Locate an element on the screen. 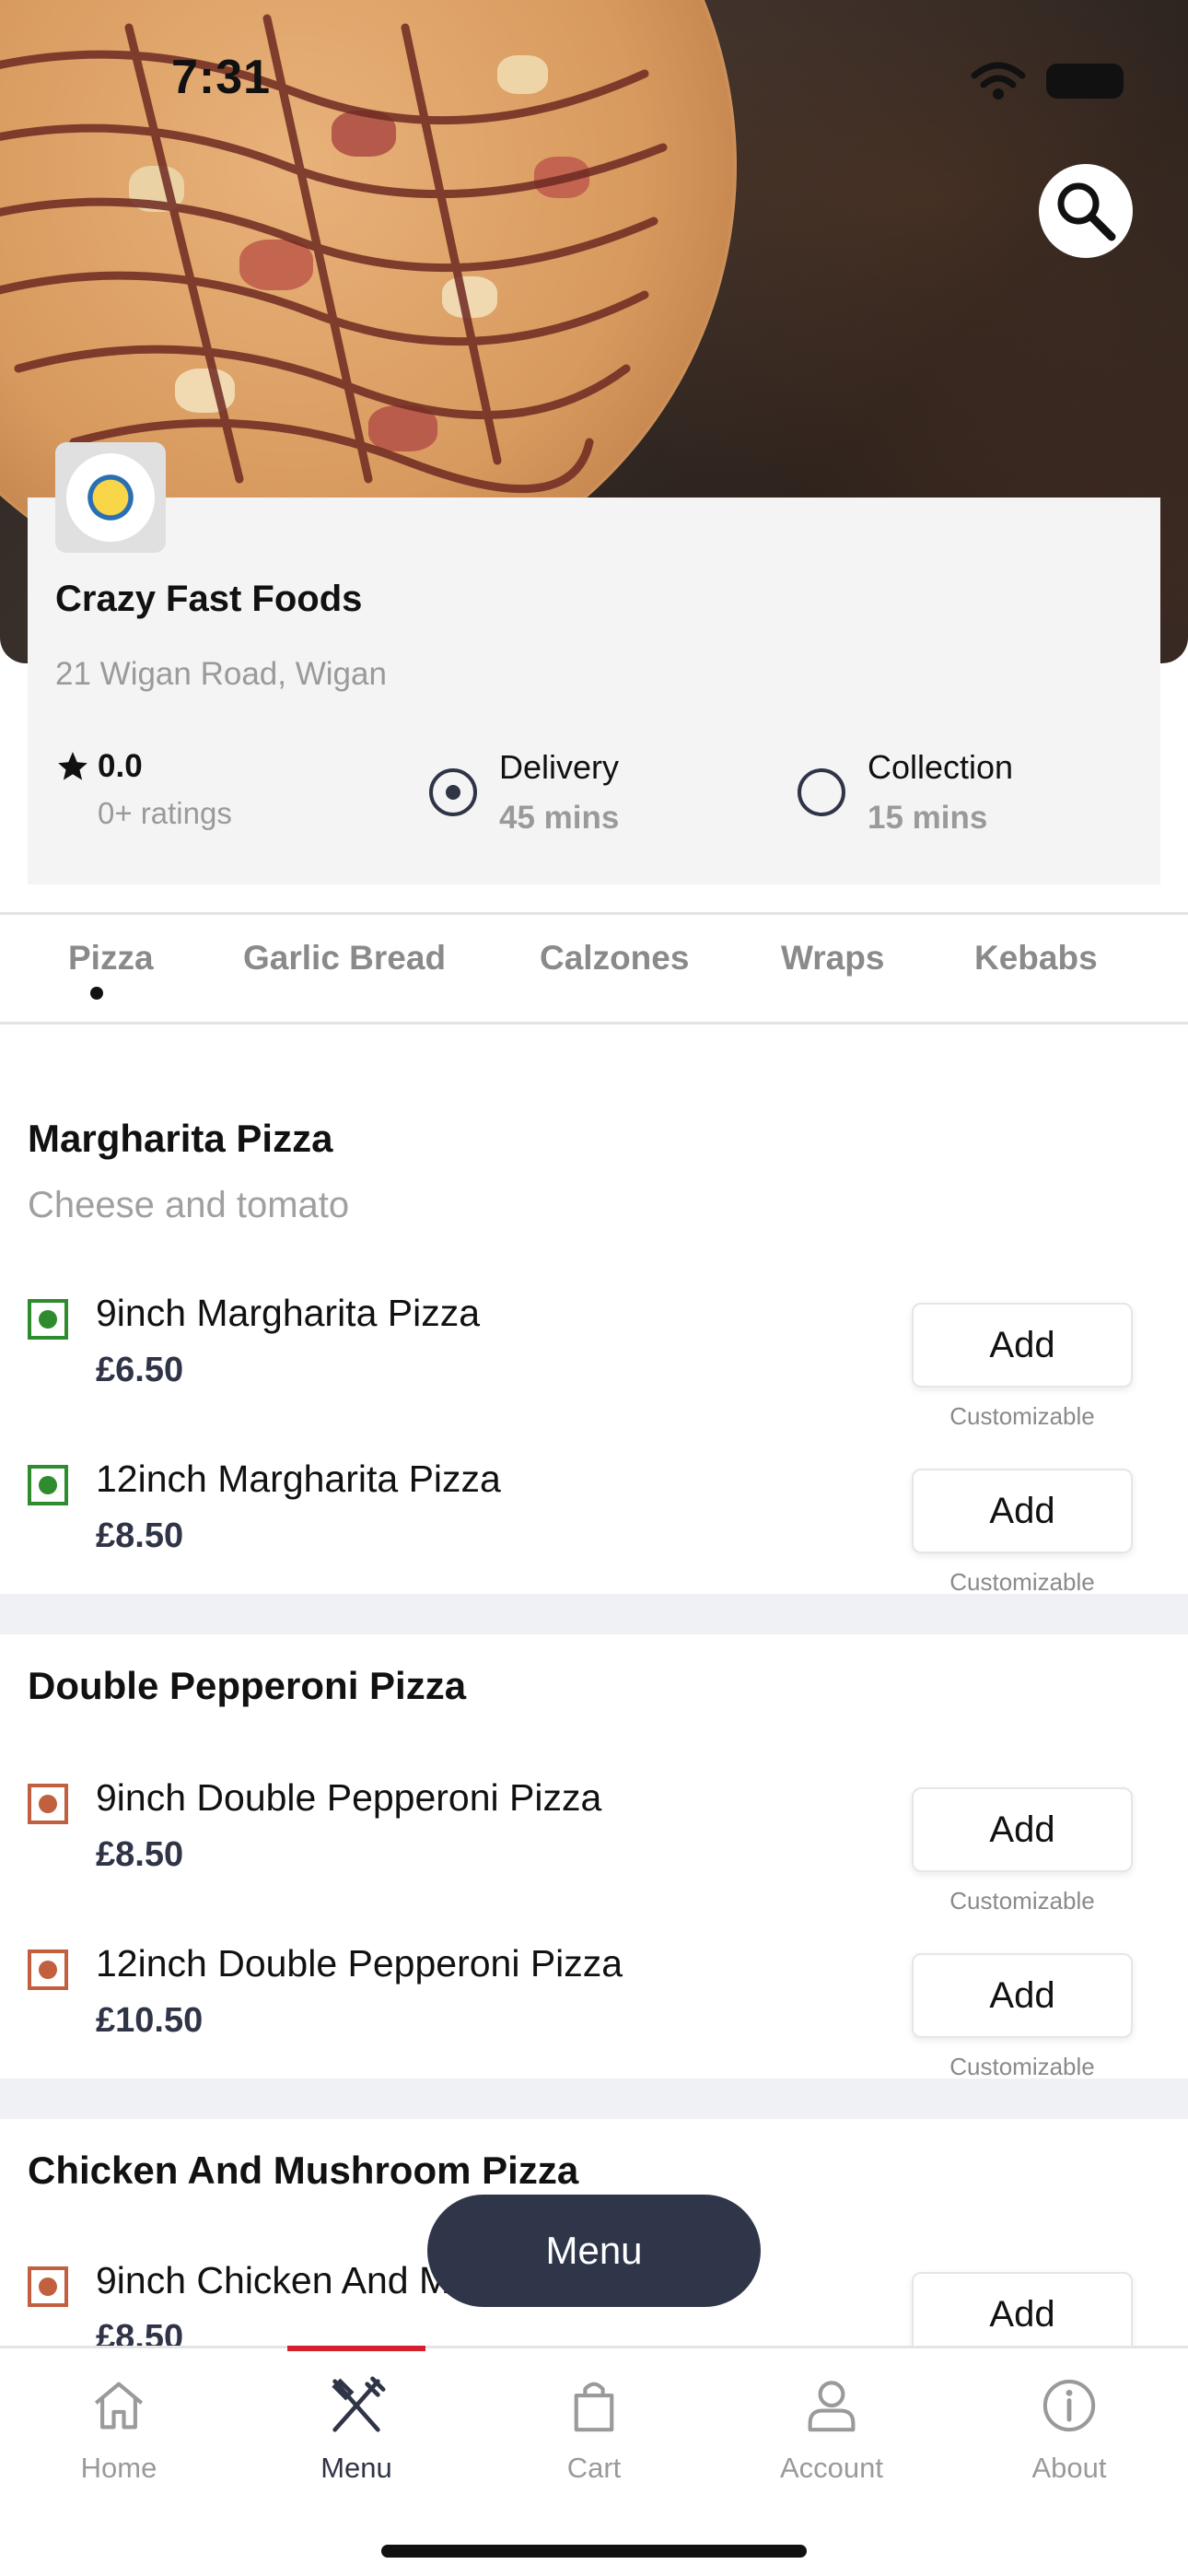 Image resolution: width=1188 pixels, height=2576 pixels. delivery-radio is located at coordinates (453, 792).